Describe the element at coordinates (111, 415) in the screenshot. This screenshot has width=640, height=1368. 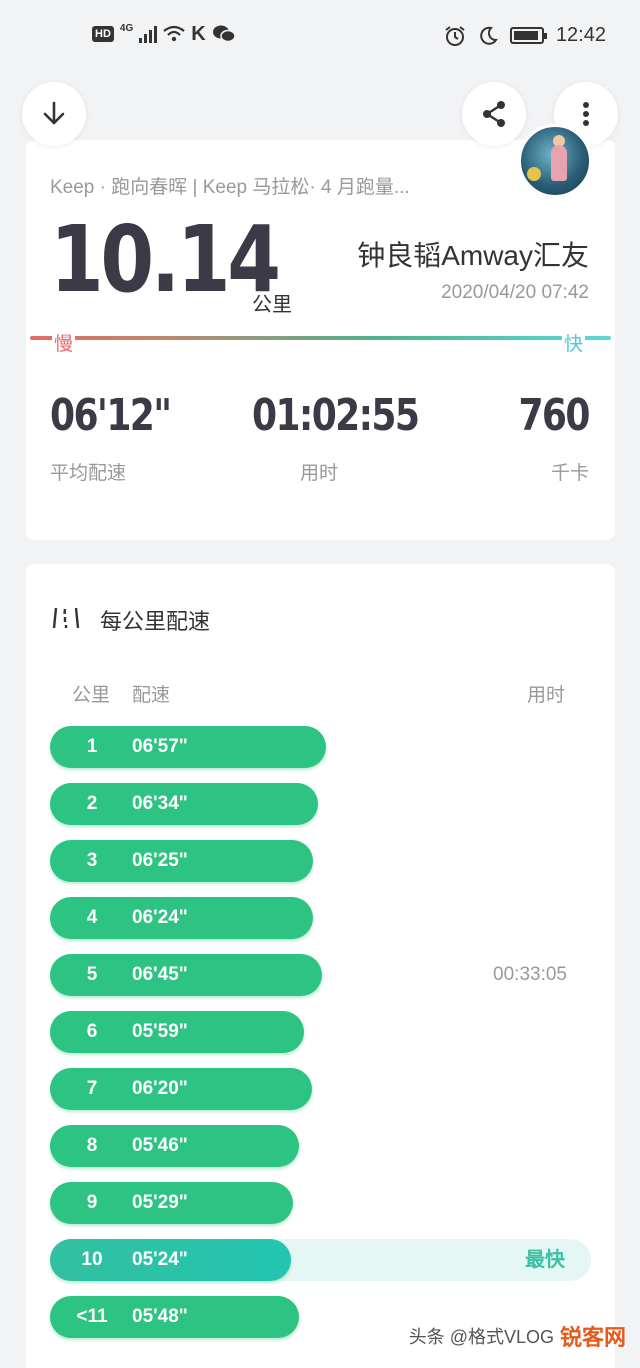
I see `avg-pace-value: 06'12"` at that location.